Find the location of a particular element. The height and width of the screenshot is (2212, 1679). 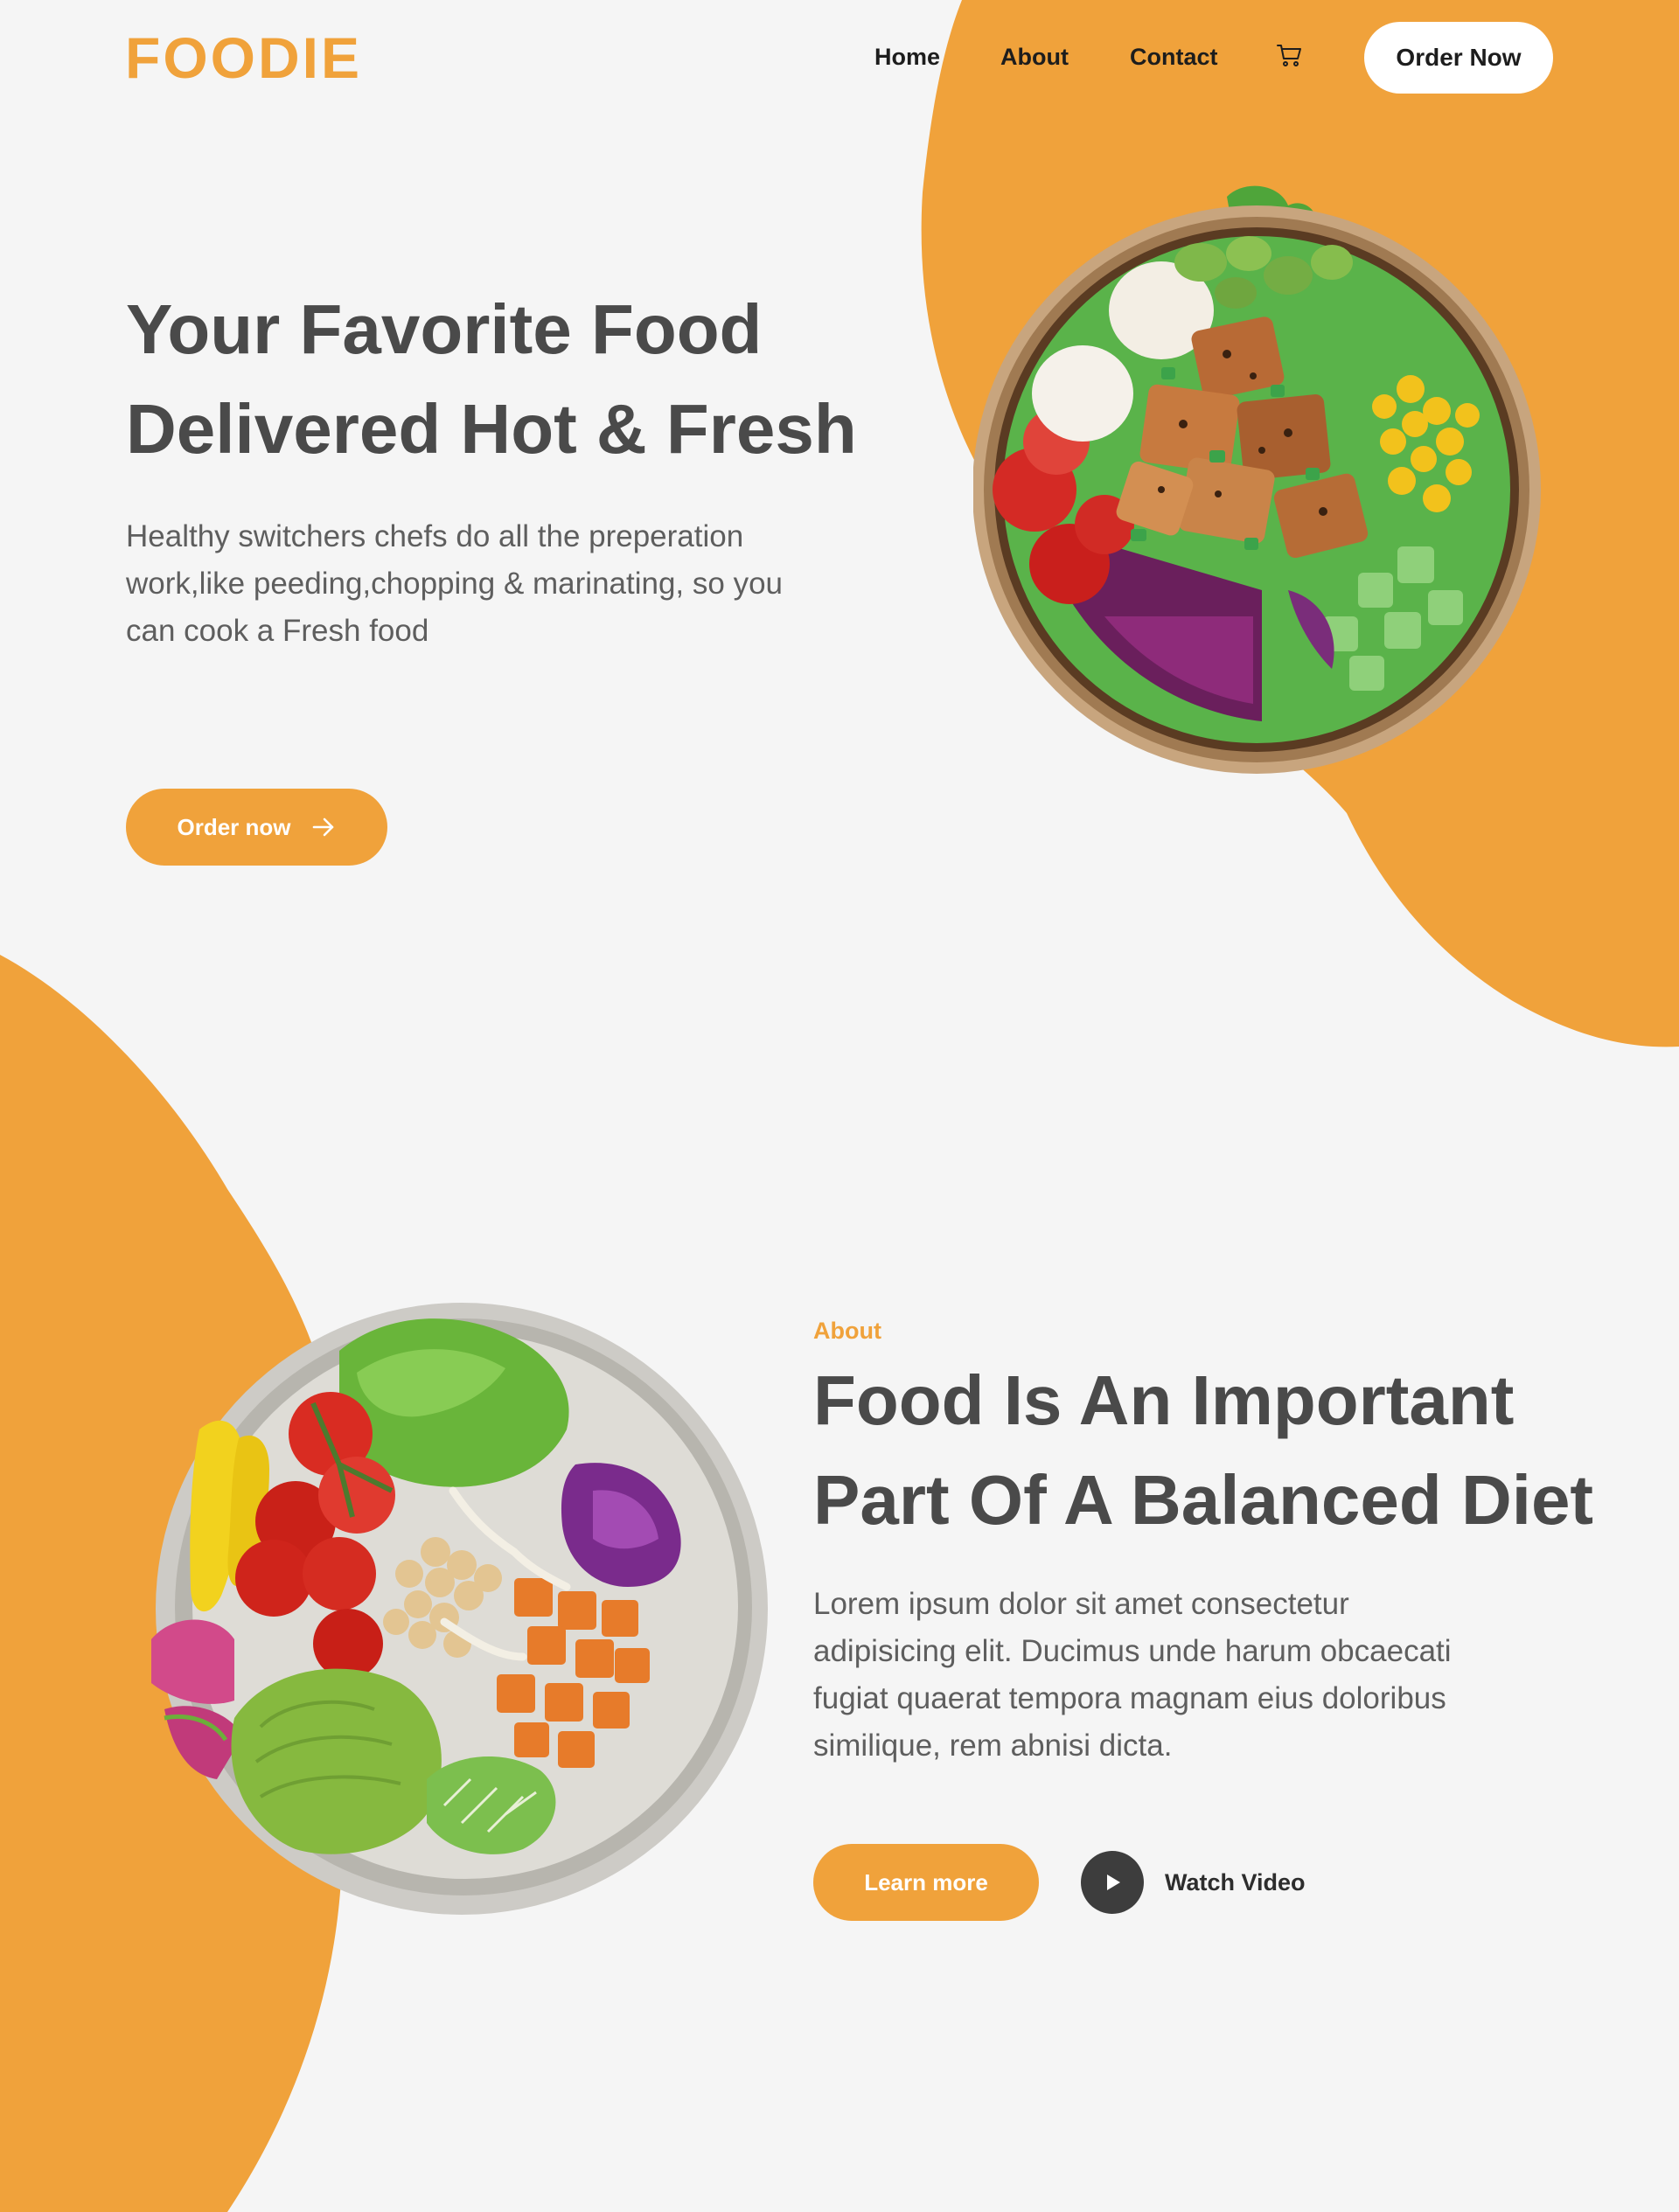

watch-video-label: Watch Video is located at coordinates (1235, 1882).